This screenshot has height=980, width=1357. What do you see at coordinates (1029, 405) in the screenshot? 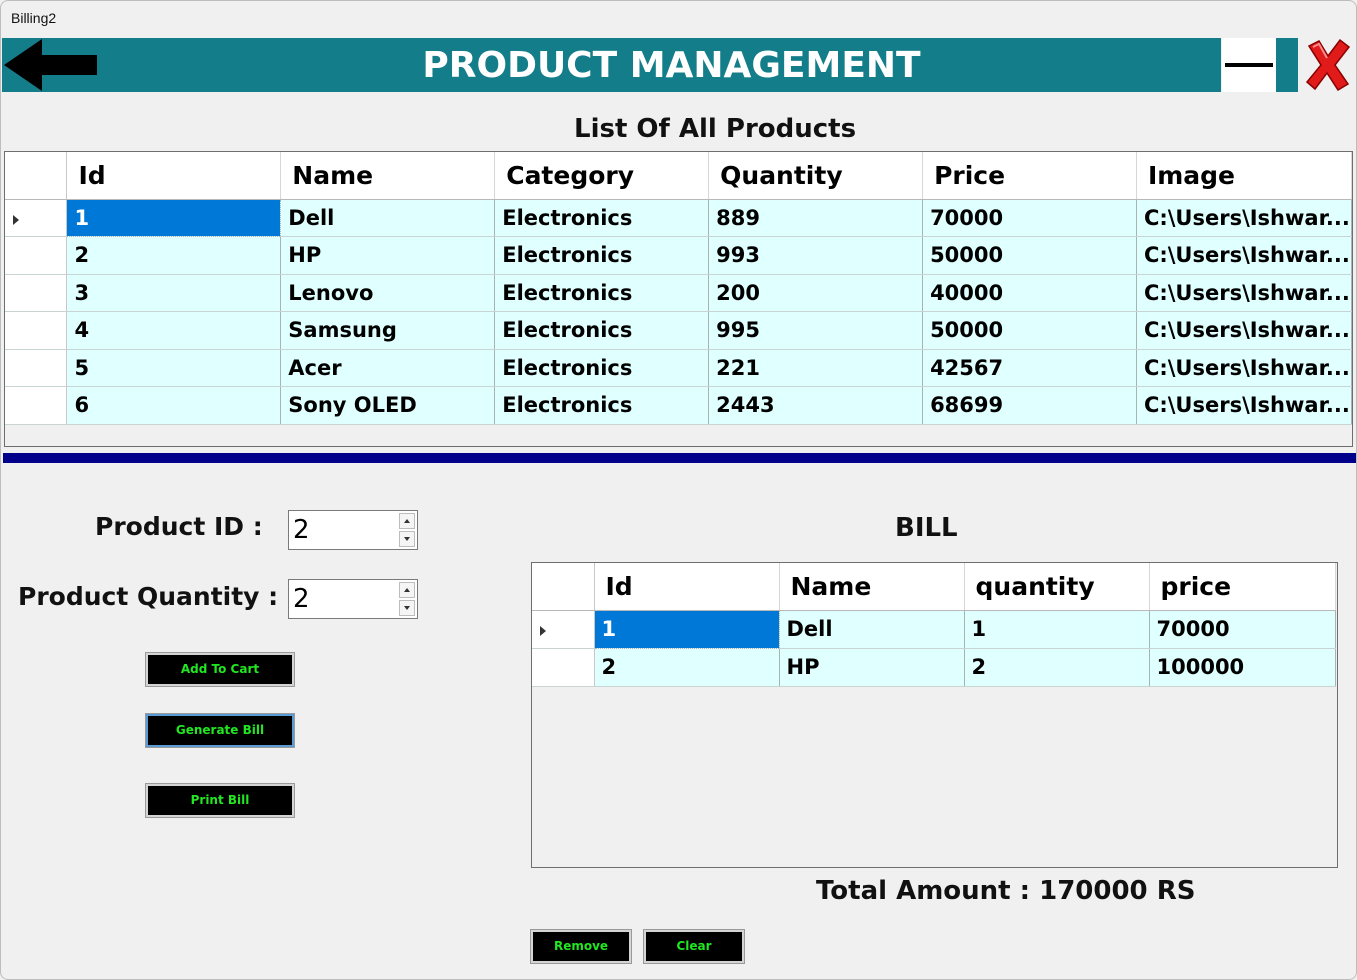
I see `cell-price: 68699` at bounding box center [1029, 405].